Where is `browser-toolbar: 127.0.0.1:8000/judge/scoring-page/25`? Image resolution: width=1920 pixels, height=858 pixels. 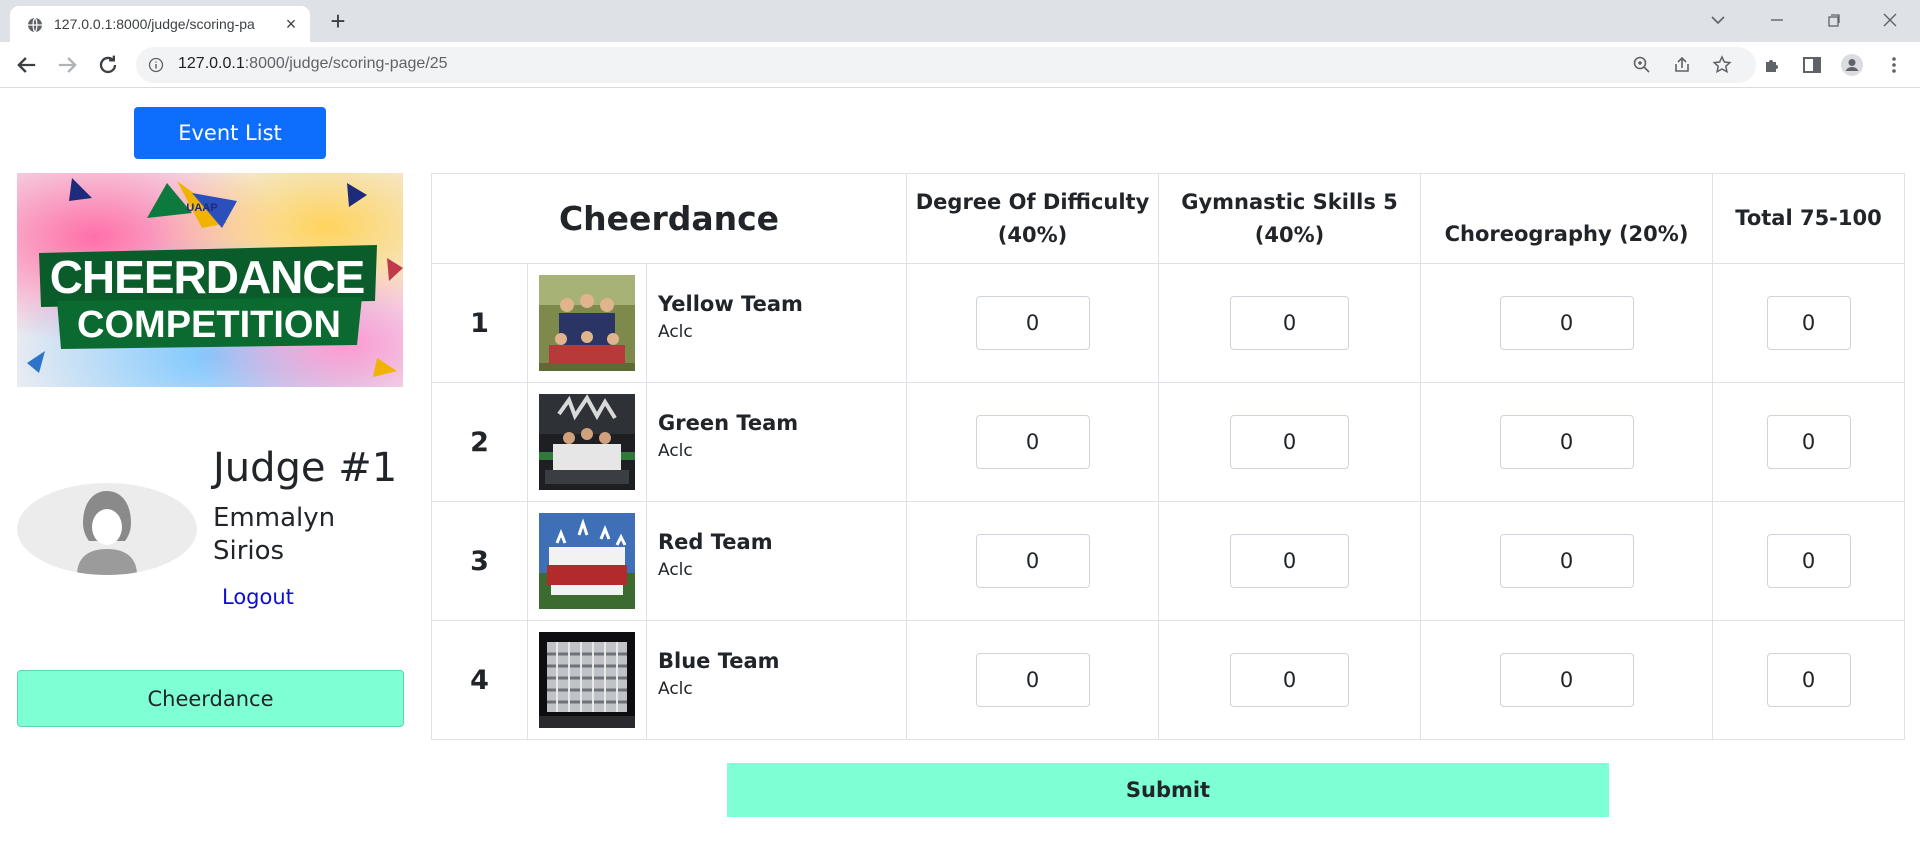 browser-toolbar: 127.0.0.1:8000/judge/scoring-page/25 is located at coordinates (960, 65).